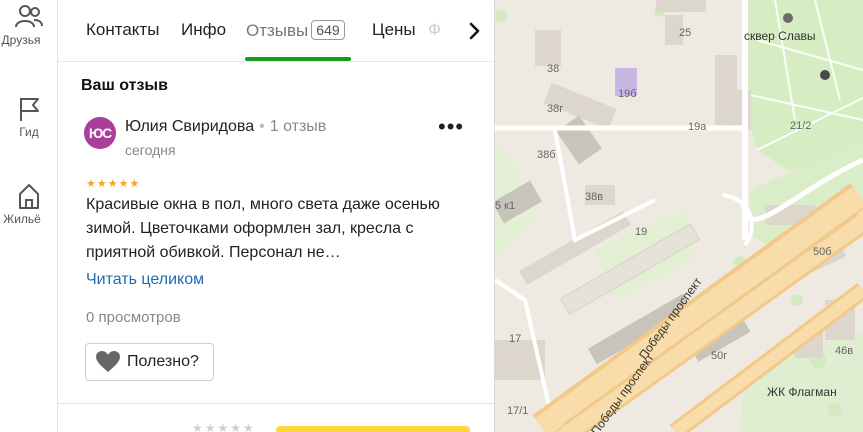  What do you see at coordinates (124, 85) in the screenshot?
I see `section-title: Ваш отзыв` at bounding box center [124, 85].